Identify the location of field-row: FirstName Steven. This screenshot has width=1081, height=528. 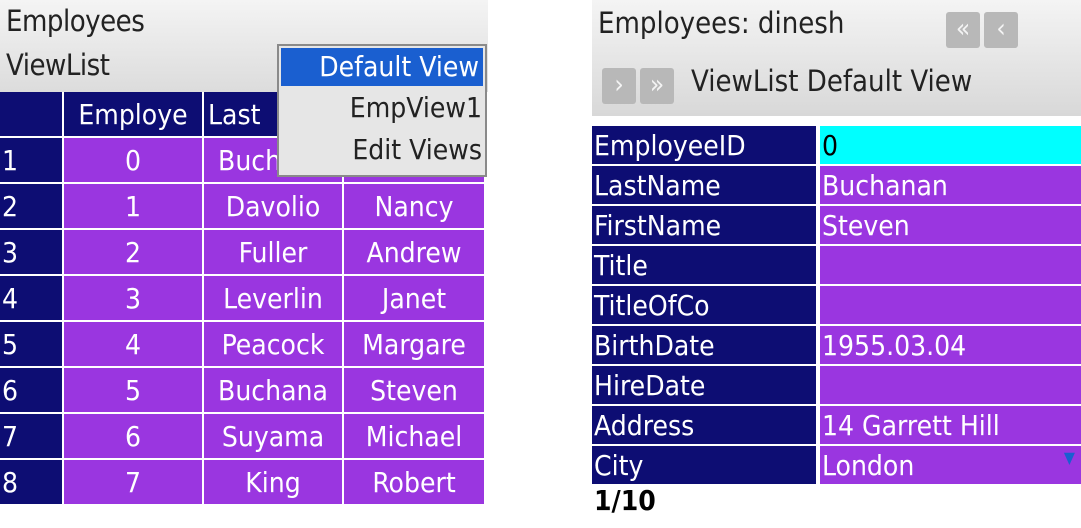
(836, 226).